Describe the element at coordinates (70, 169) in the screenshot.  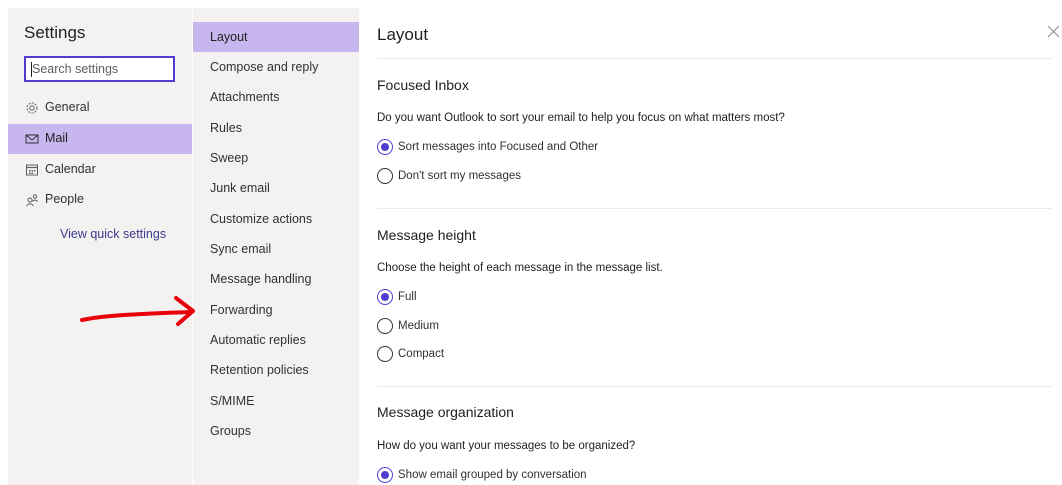
I see `nav-item-label: Calendar` at that location.